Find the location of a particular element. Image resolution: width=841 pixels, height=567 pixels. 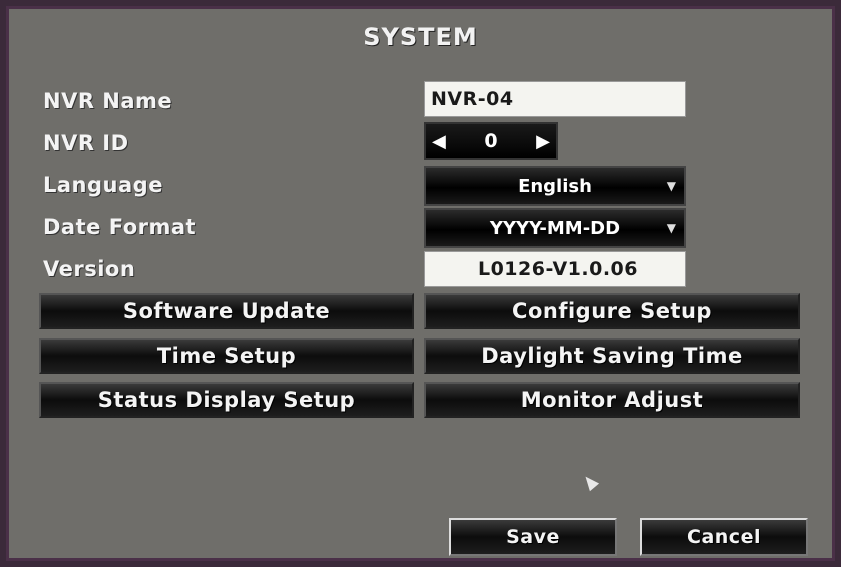

status-display-setup-button: Status Display Setup is located at coordinates (226, 400).